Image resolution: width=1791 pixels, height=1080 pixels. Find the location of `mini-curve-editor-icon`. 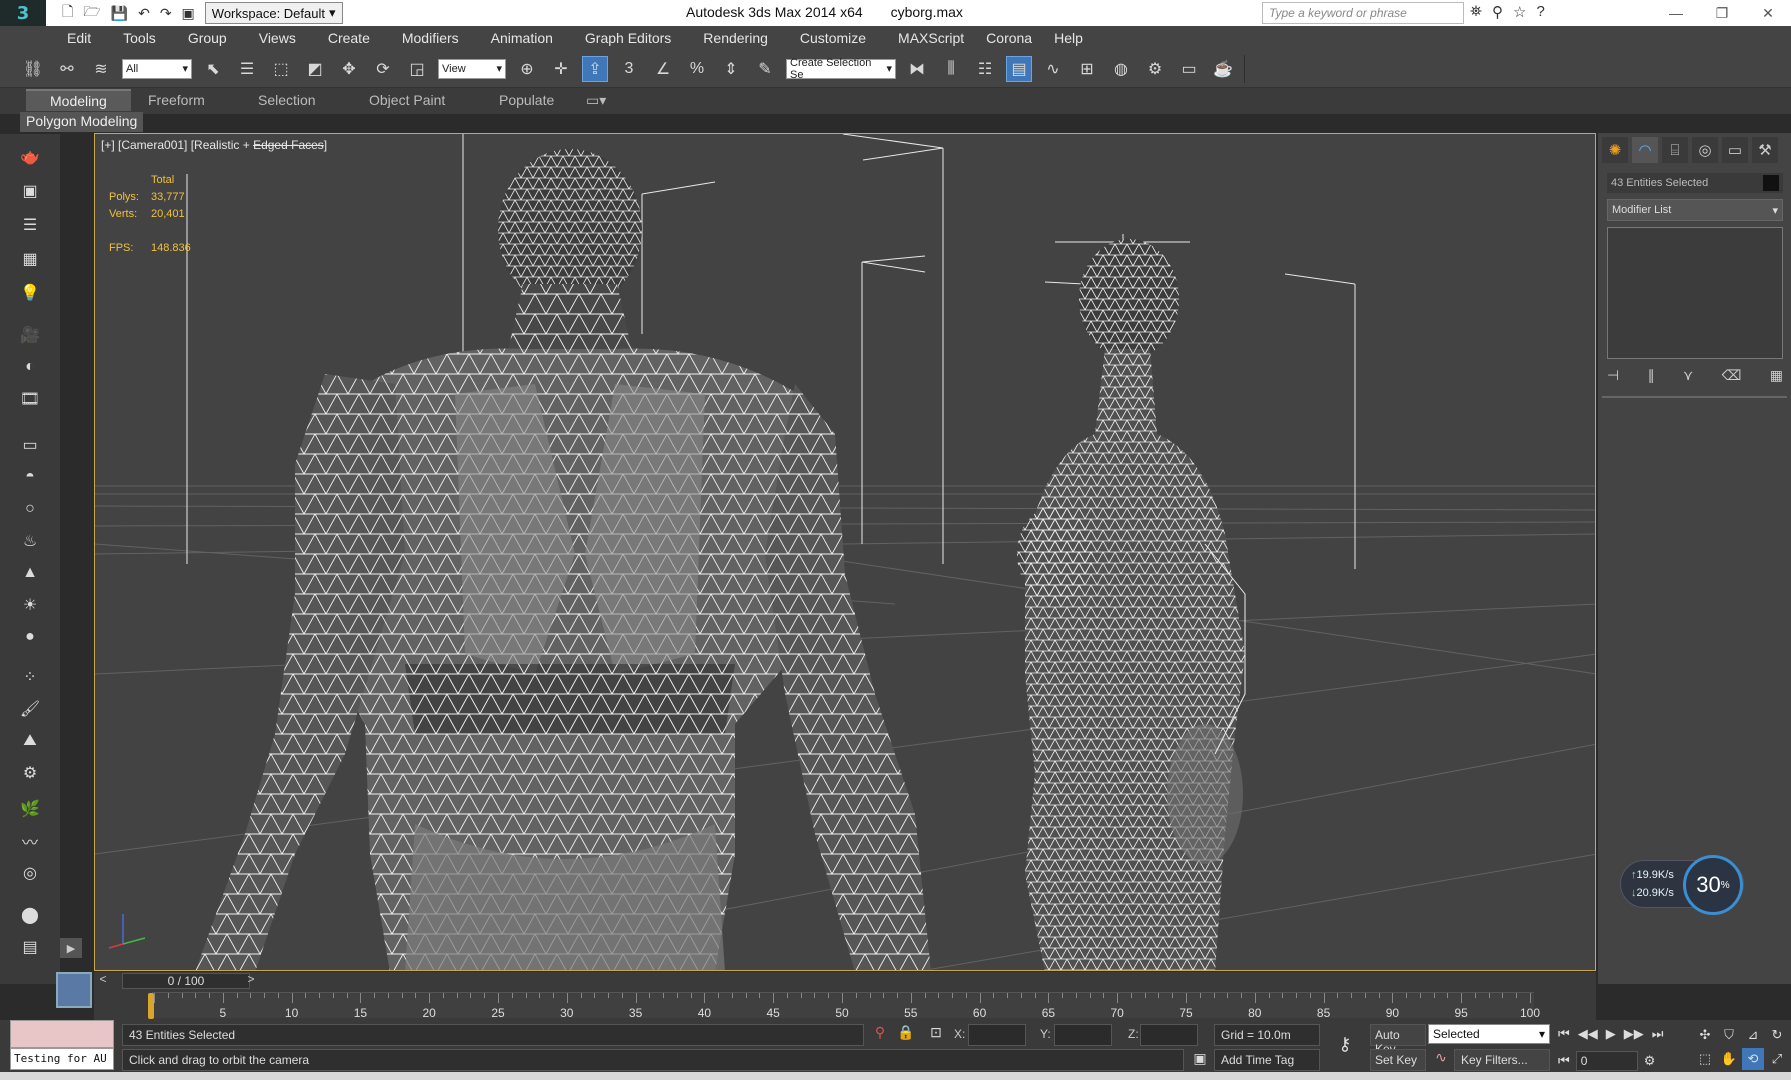

mini-curve-editor-icon is located at coordinates (74, 990).